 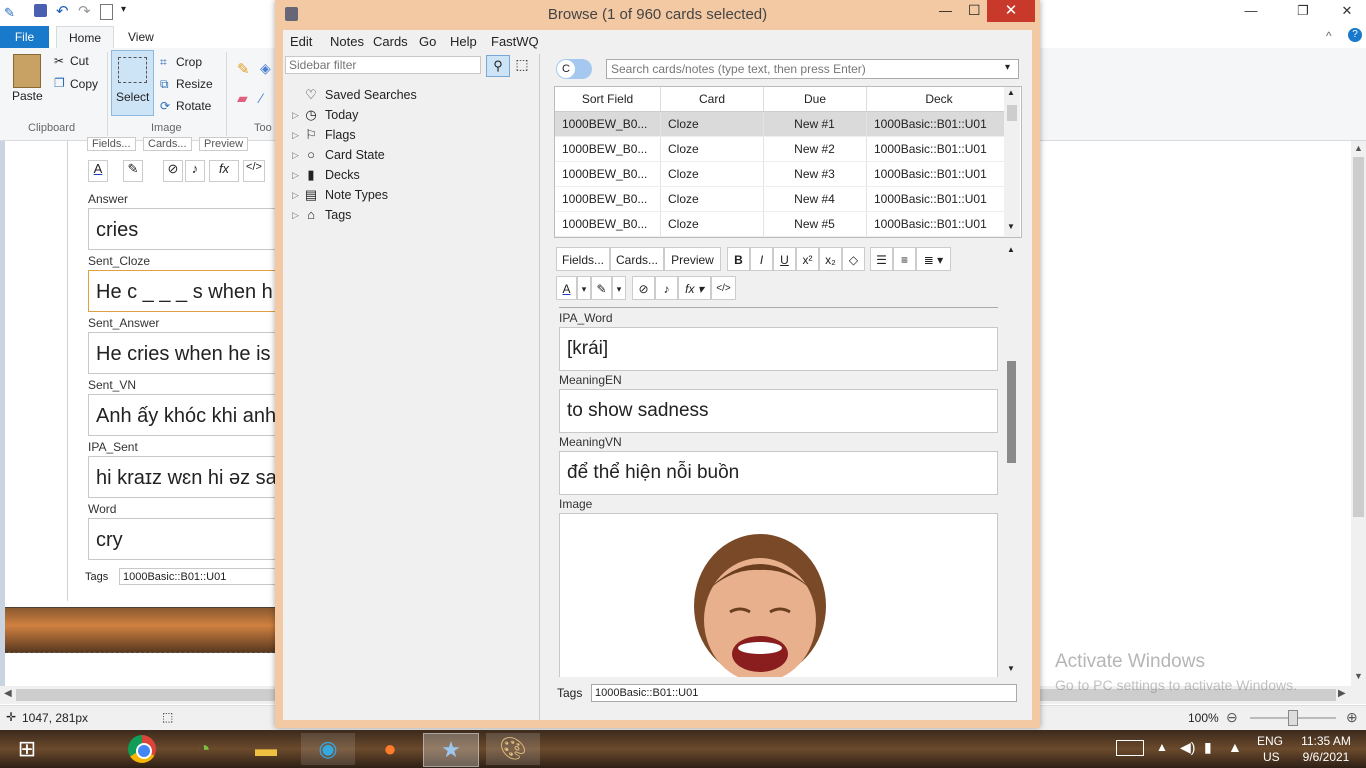 I want to click on col-card: Card, so click(x=712, y=99).